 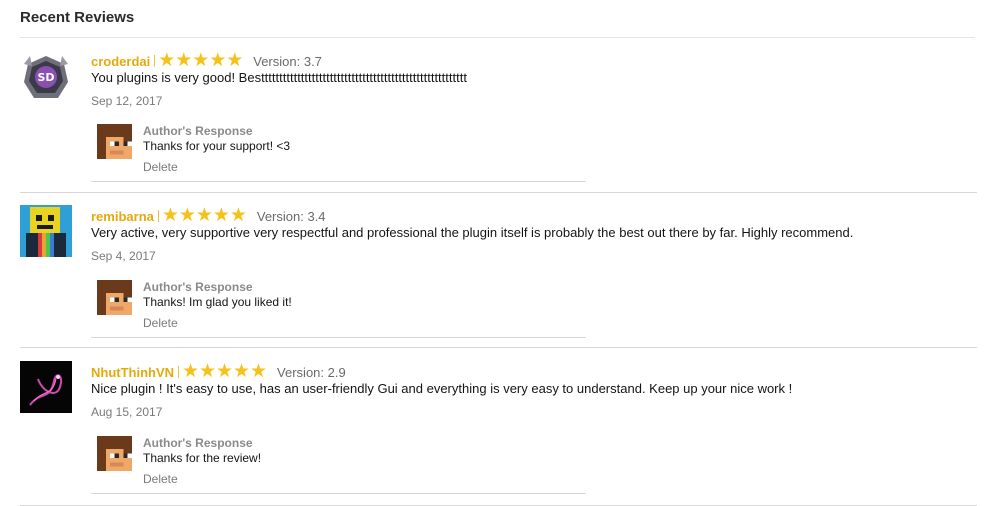 I want to click on review-date: Aug 15, 2017, so click(x=126, y=412).